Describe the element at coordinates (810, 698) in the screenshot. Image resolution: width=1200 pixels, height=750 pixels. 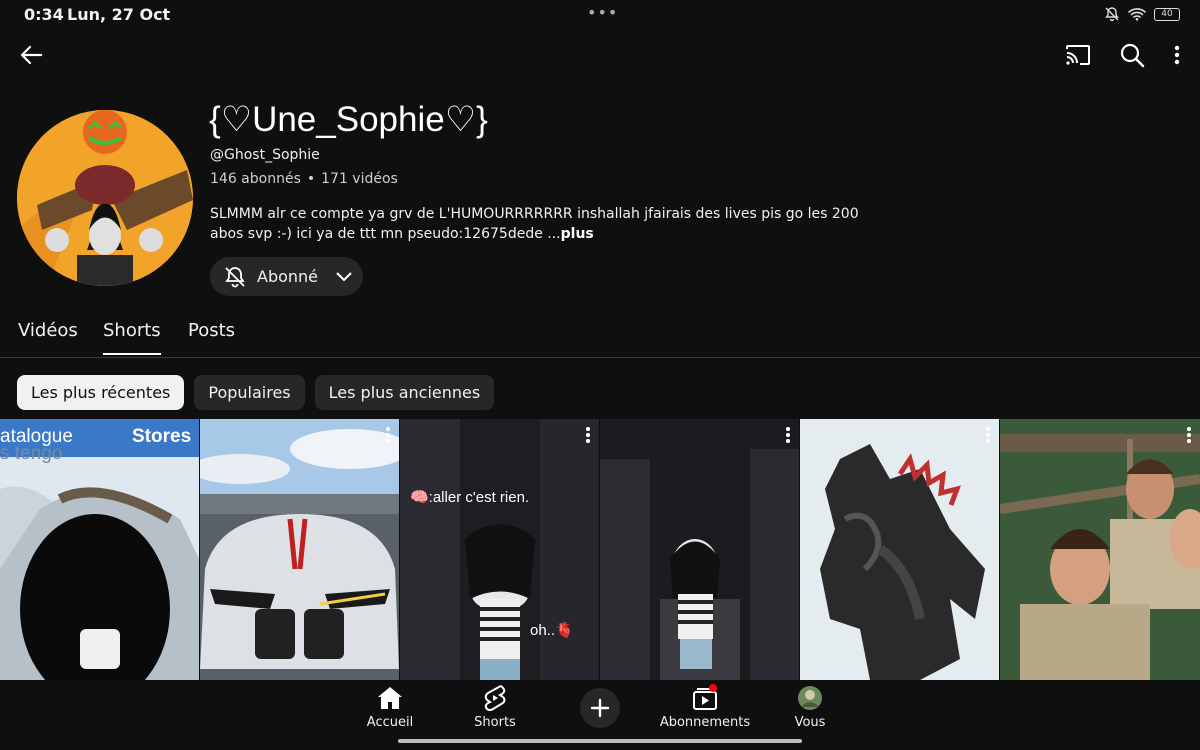
I see `account-avatar` at that location.